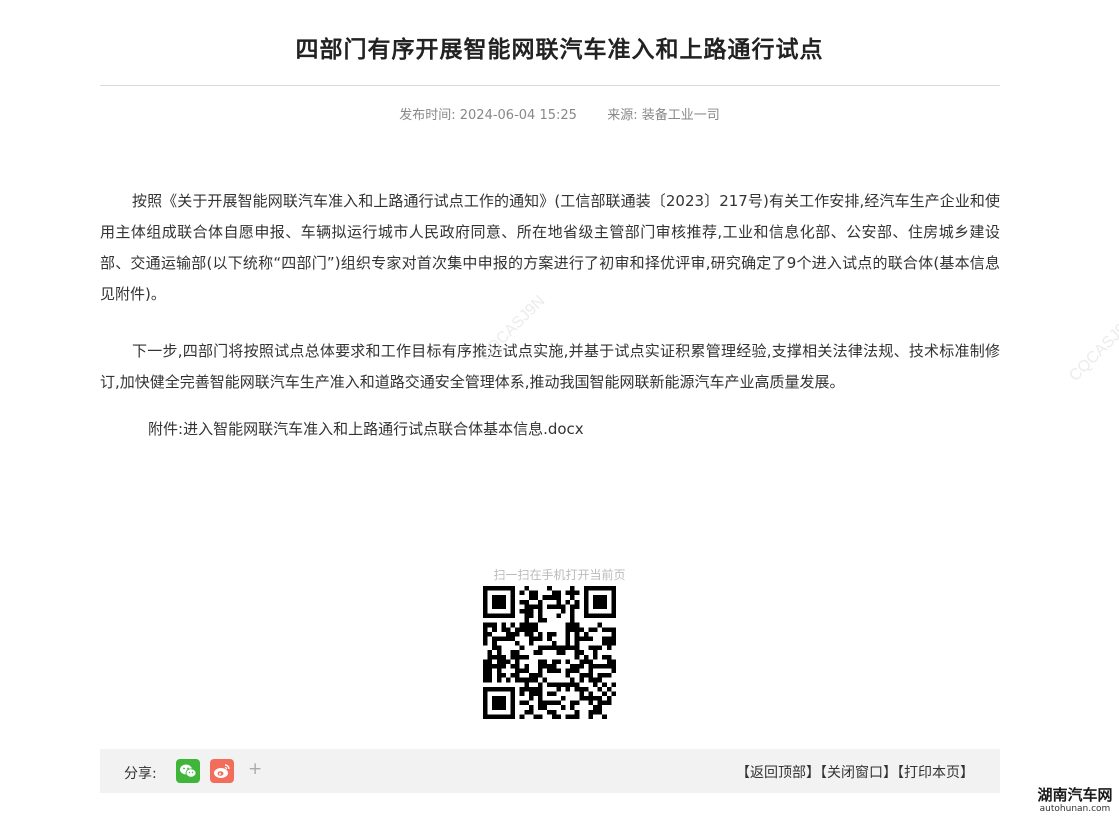  Describe the element at coordinates (778, 773) in the screenshot. I see `back-to-top-link: 【返回顶部】` at that location.